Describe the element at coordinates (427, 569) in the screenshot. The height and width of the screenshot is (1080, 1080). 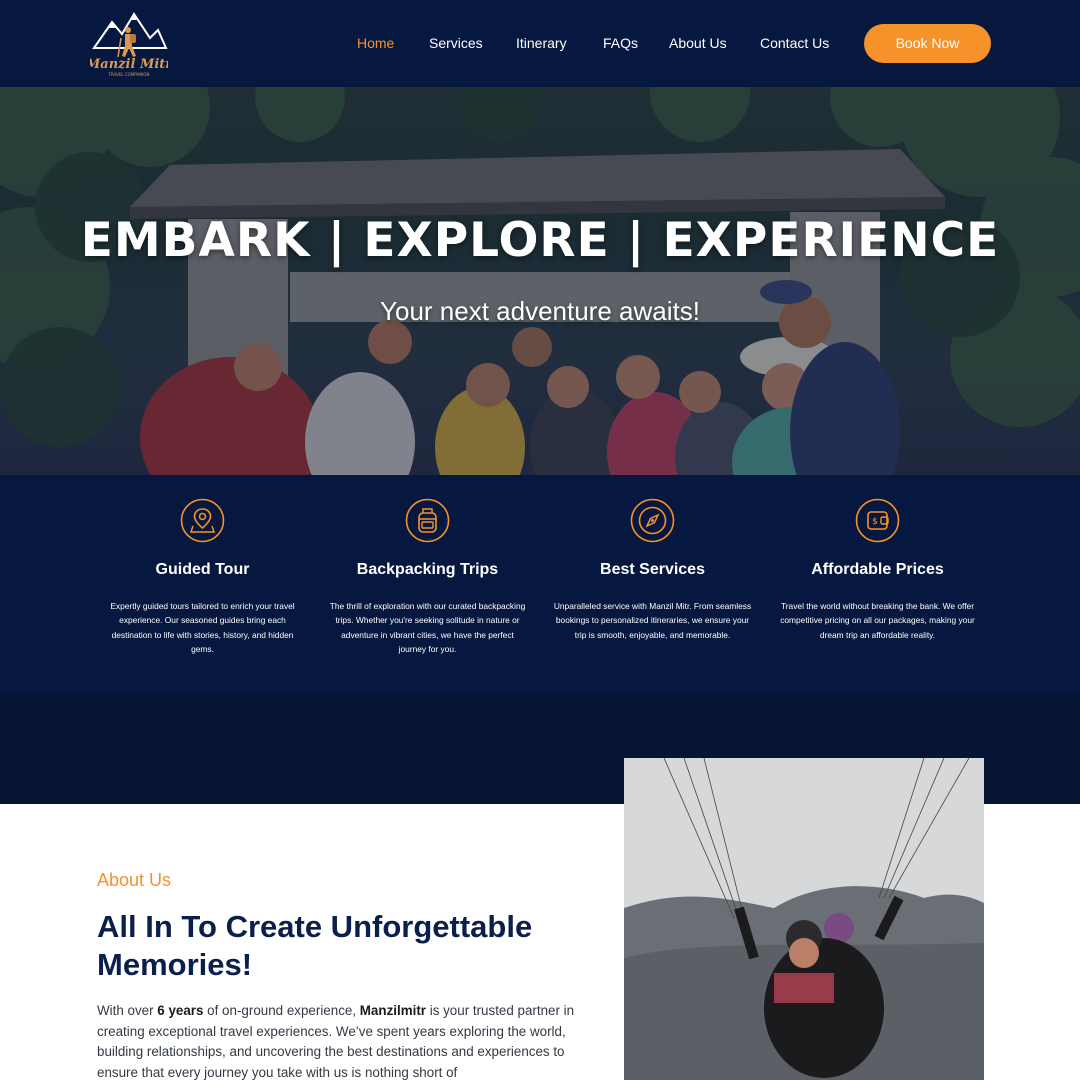
I see `feature-title: Backpacking Trips` at that location.